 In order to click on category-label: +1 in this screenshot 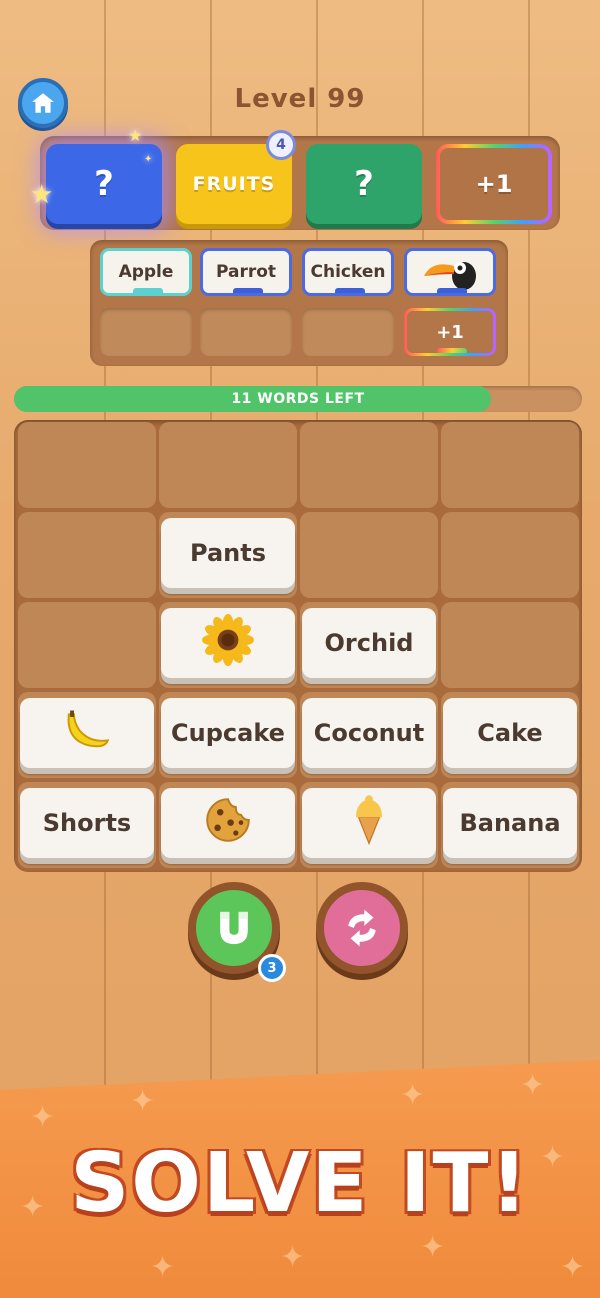, I will do `click(494, 184)`.